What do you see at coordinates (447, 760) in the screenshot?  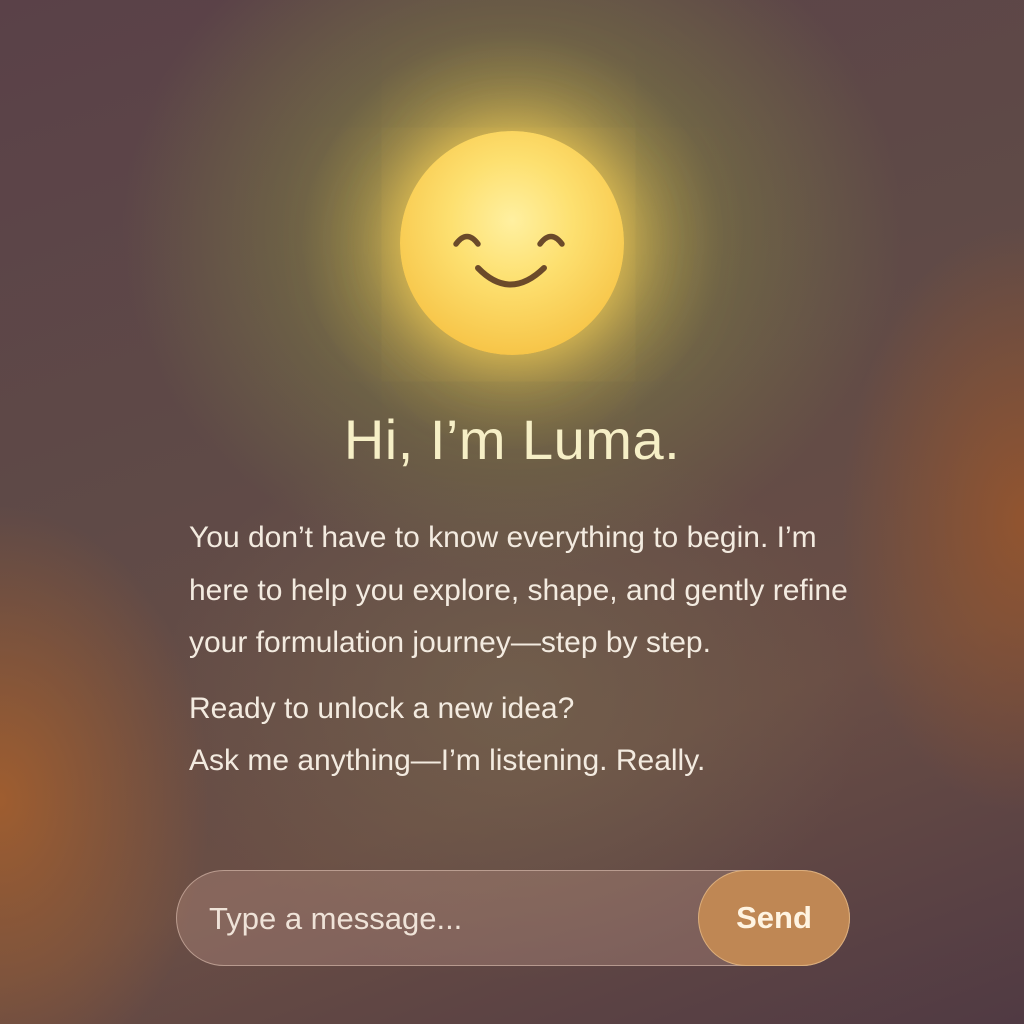 I see `prompt-line: Ask me anything—I’m listening. Really.` at bounding box center [447, 760].